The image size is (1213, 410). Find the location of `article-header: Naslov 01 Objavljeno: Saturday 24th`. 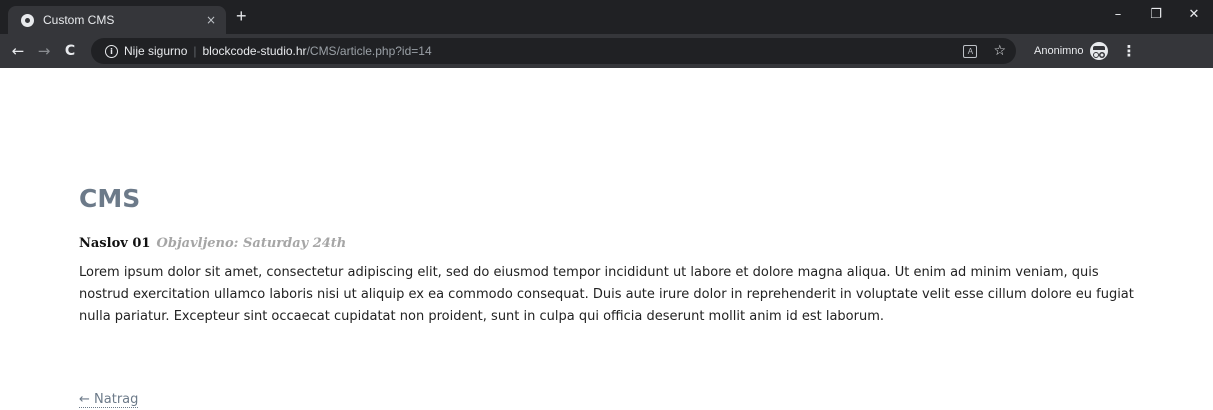

article-header: Naslov 01 Objavljeno: Saturday 24th is located at coordinates (212, 243).